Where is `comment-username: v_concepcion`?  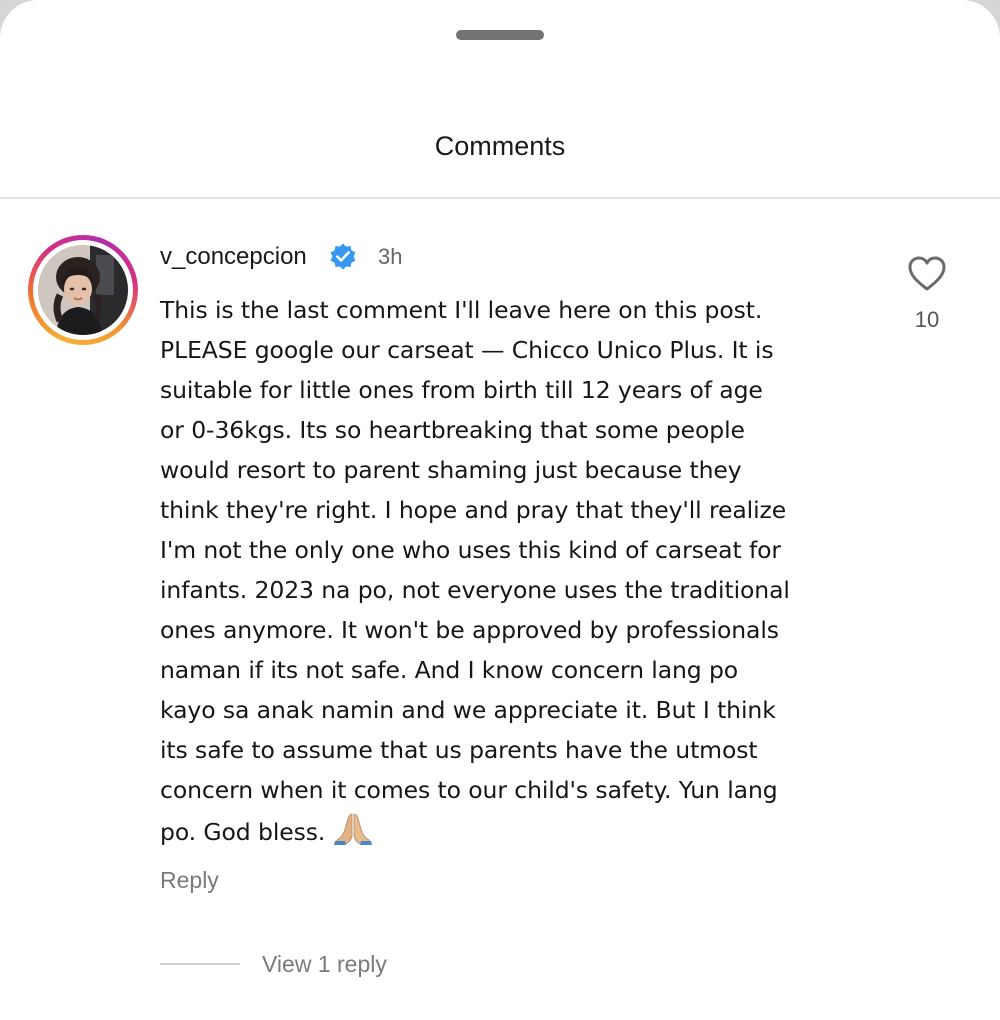 comment-username: v_concepcion is located at coordinates (233, 257).